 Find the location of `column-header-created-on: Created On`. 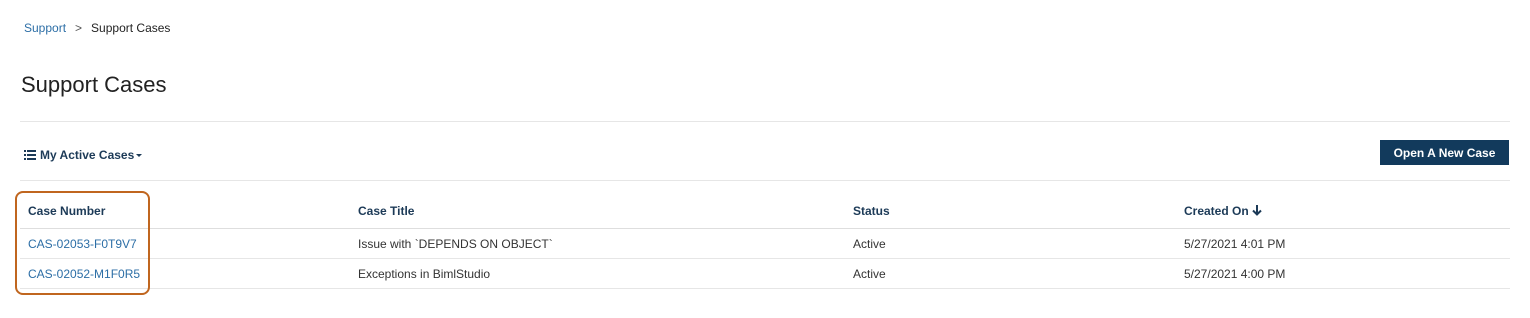

column-header-created-on: Created On is located at coordinates (1223, 211).